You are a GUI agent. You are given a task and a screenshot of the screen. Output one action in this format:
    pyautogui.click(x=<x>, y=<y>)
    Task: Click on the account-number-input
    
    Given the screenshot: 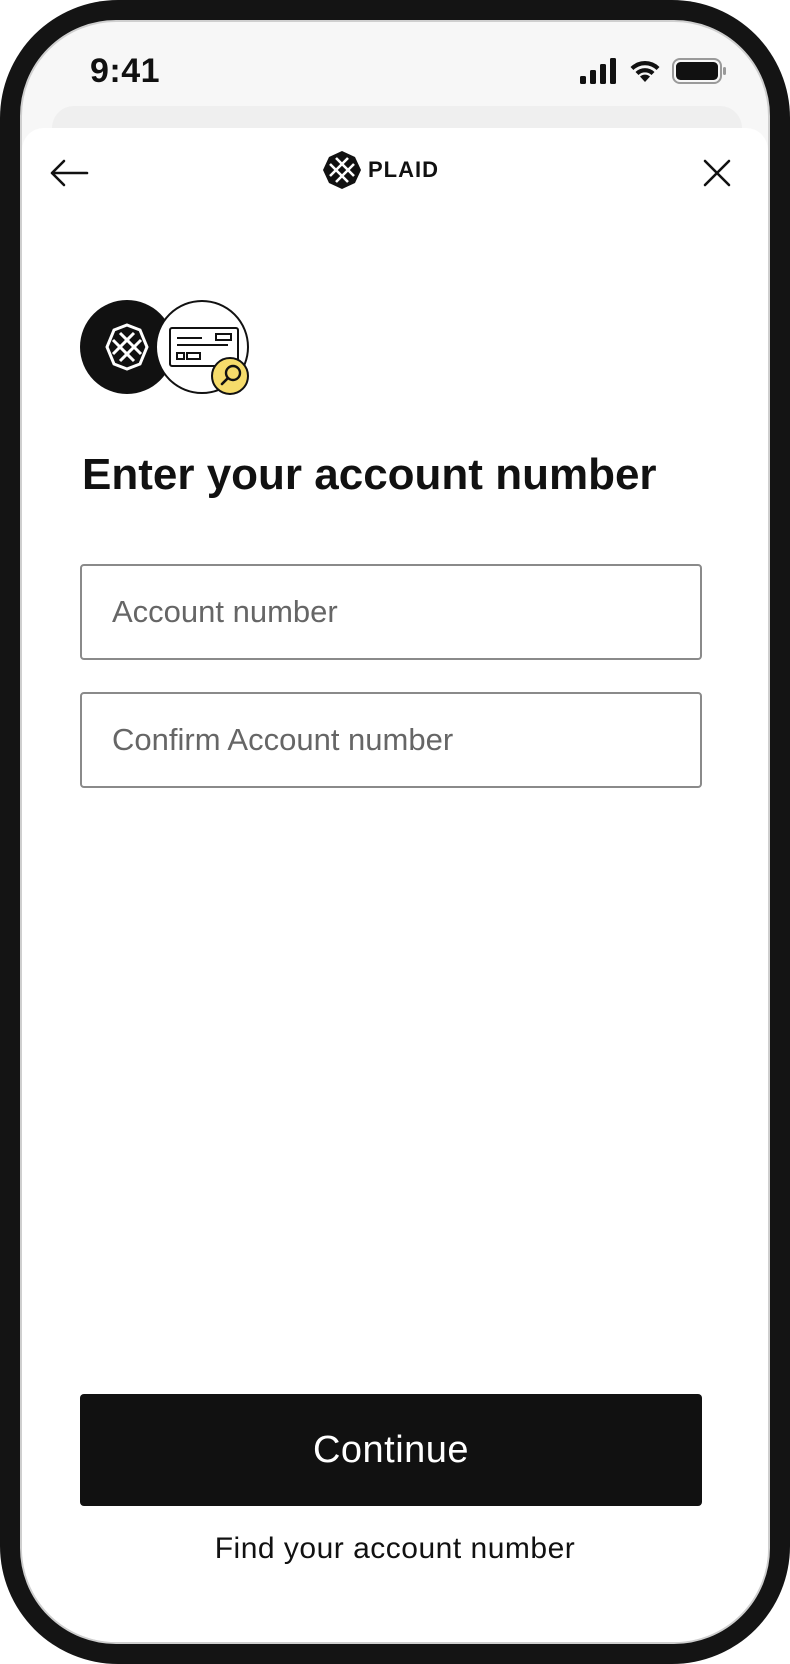 What is the action you would take?
    pyautogui.click(x=391, y=612)
    